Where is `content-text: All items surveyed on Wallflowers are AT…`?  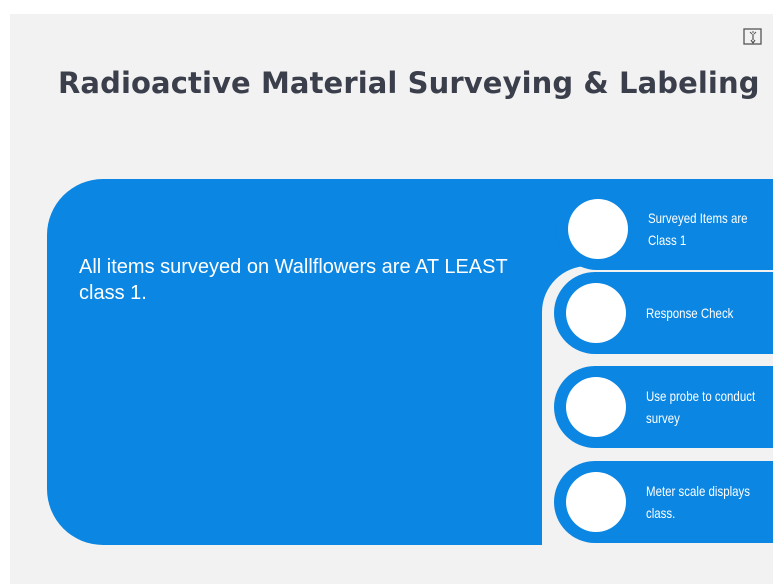
content-text: All items surveyed on Wallflowers are AT… is located at coordinates (293, 280).